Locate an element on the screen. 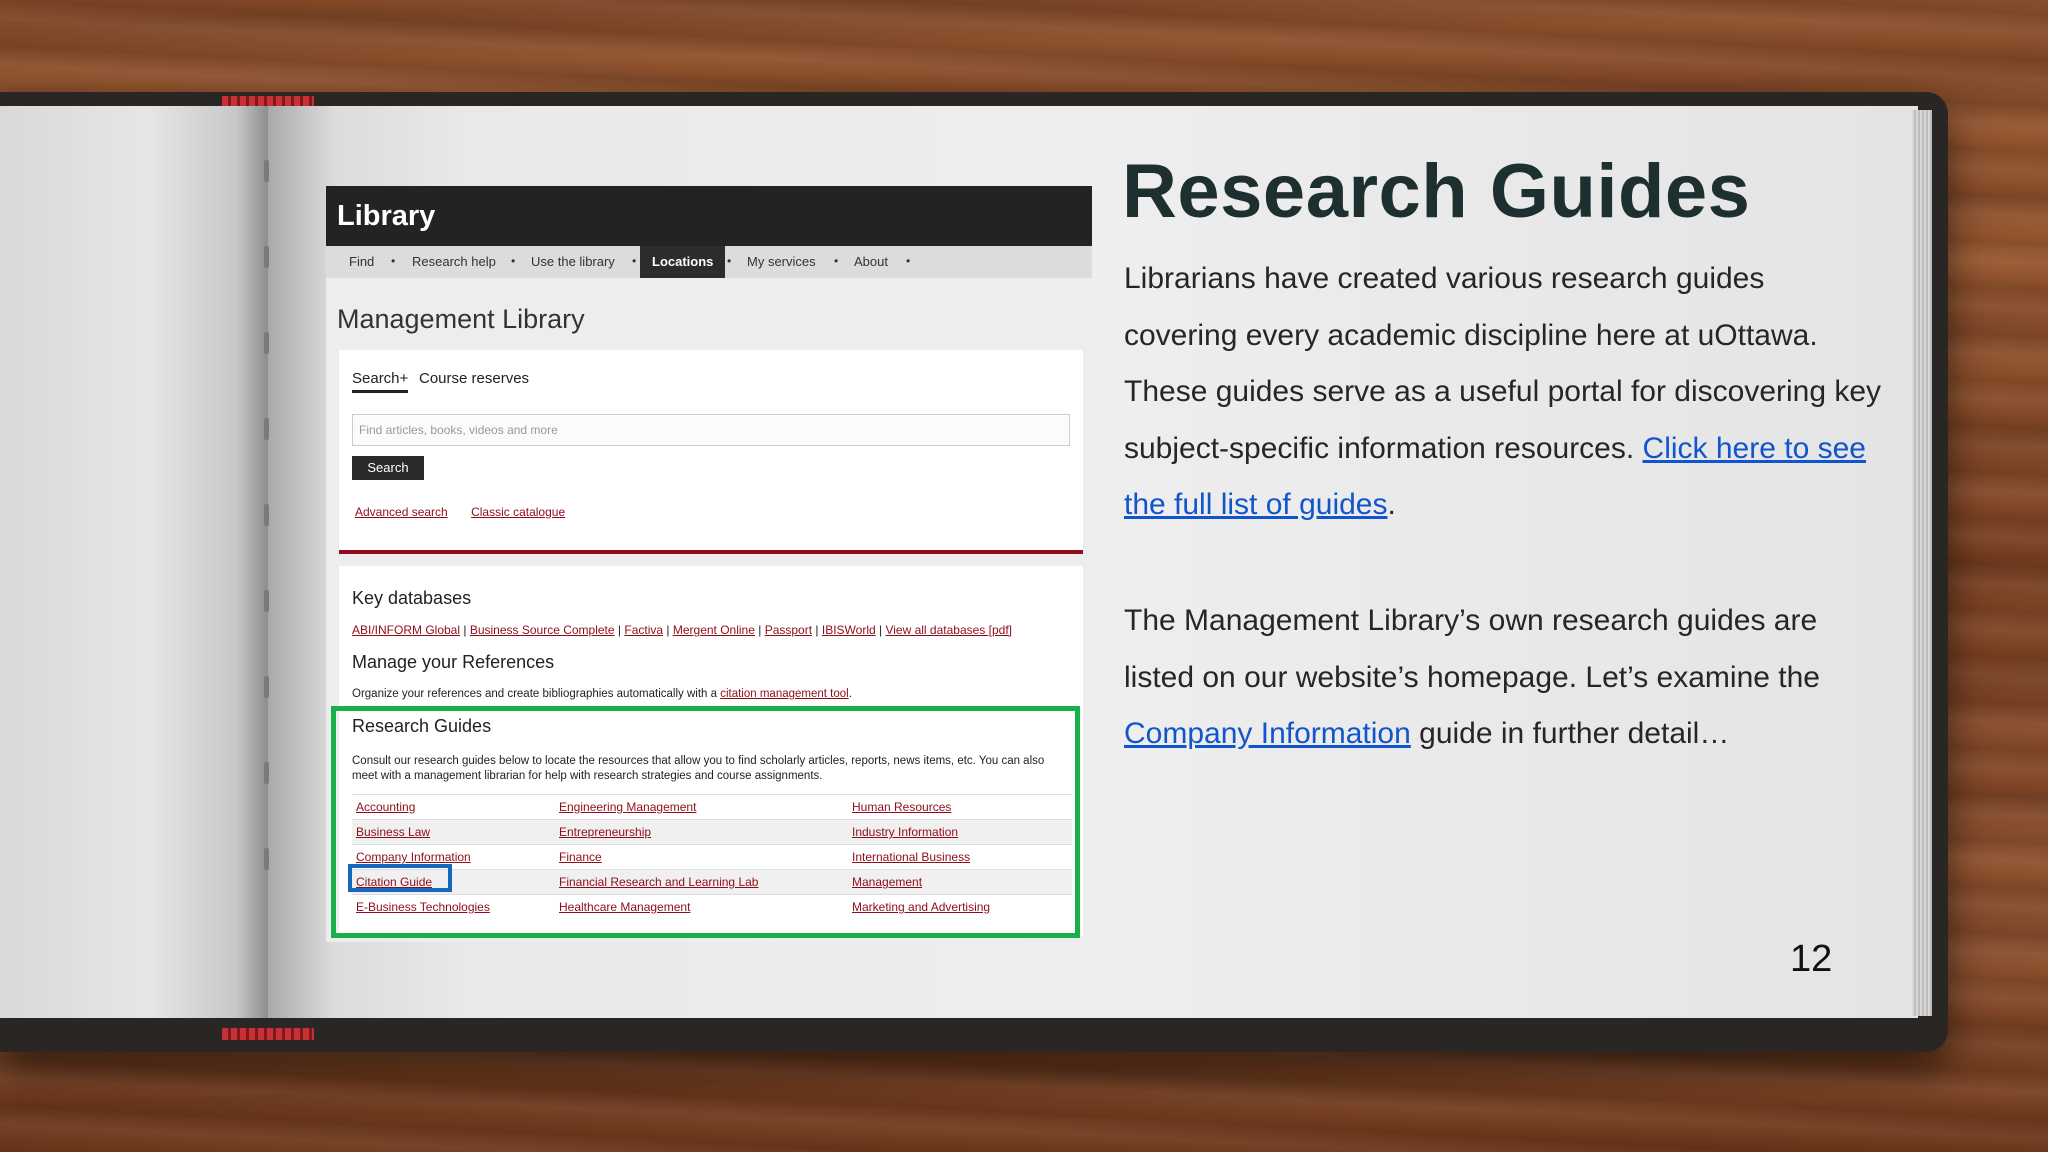 The image size is (2048, 1152). search-button: Search is located at coordinates (388, 468).